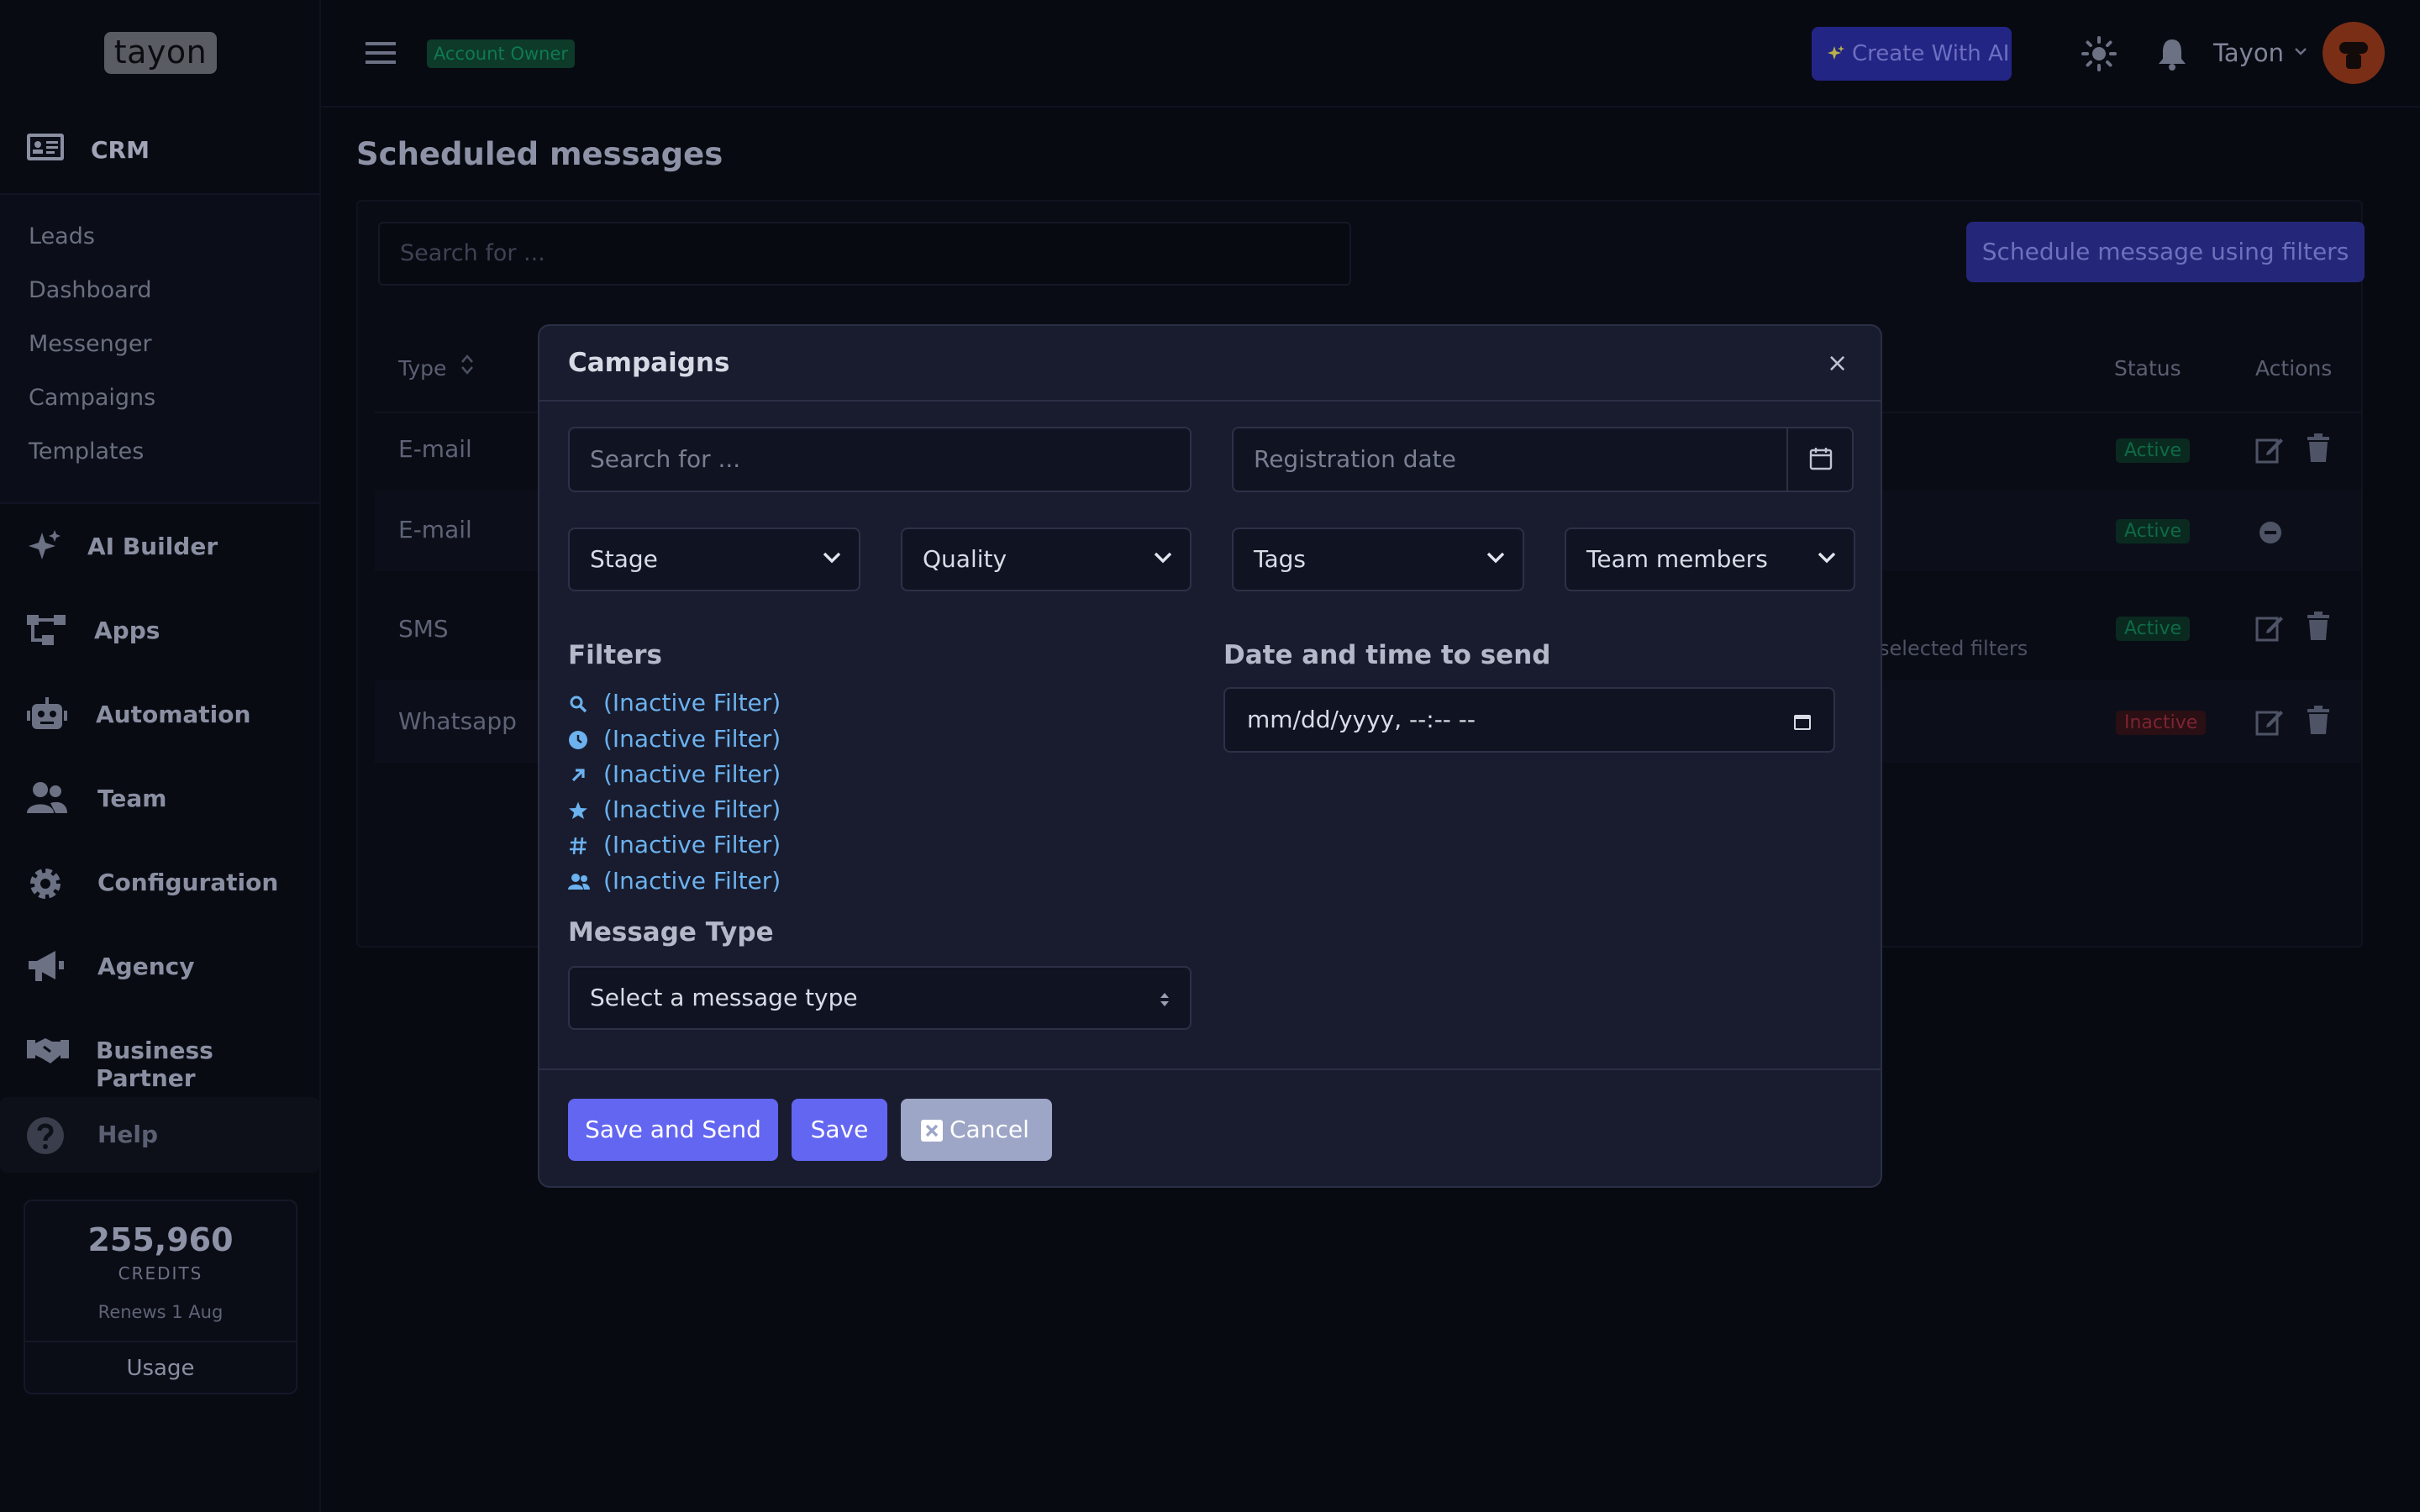  Describe the element at coordinates (161, 1312) in the screenshot. I see `credits-renews: Renews 1 Aug` at that location.